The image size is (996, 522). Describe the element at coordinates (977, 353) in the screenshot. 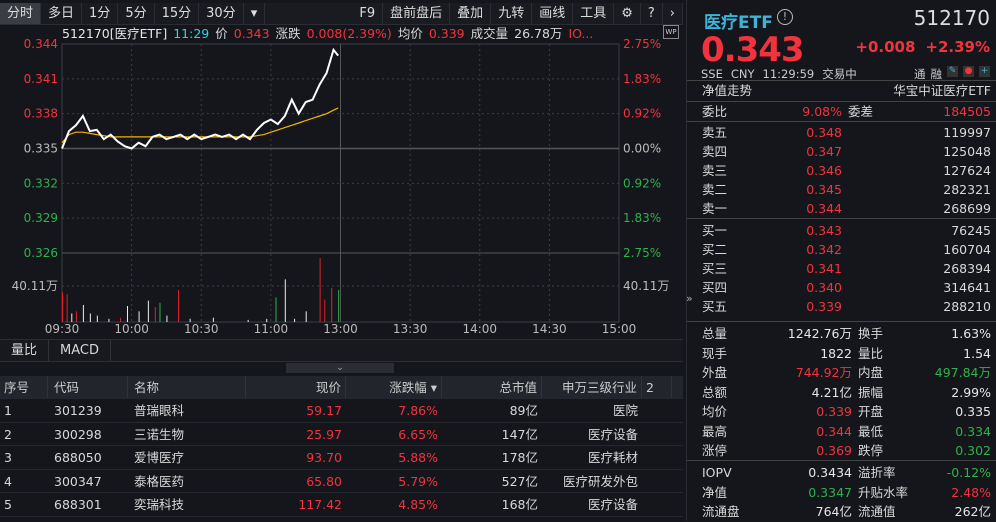

I see `stat-value: 1.54` at that location.